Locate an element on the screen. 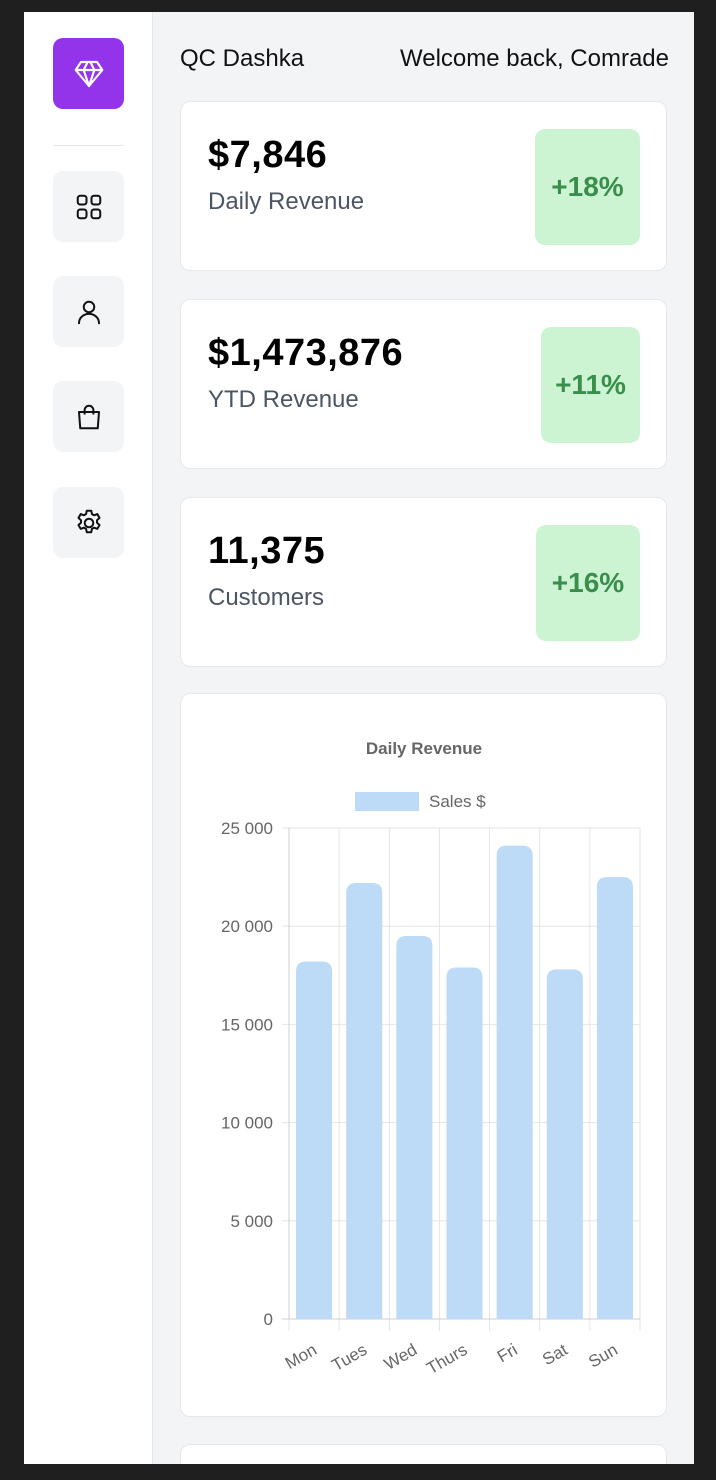 The width and height of the screenshot is (716, 1480). sidebar-item-customers is located at coordinates (88, 311).